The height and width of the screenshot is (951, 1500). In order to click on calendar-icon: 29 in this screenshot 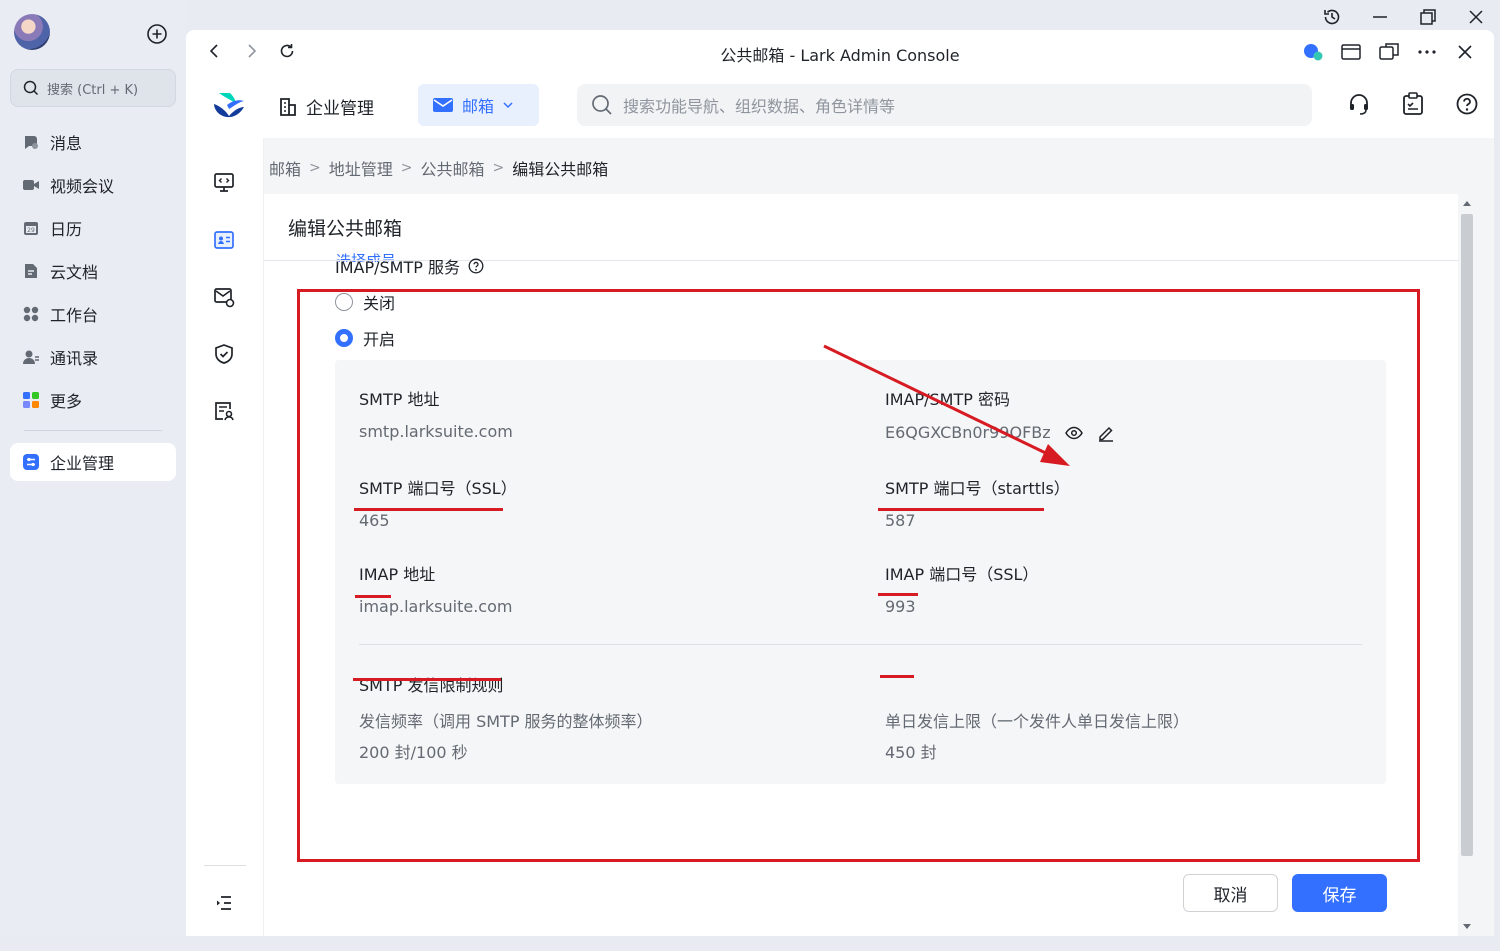, I will do `click(31, 228)`.